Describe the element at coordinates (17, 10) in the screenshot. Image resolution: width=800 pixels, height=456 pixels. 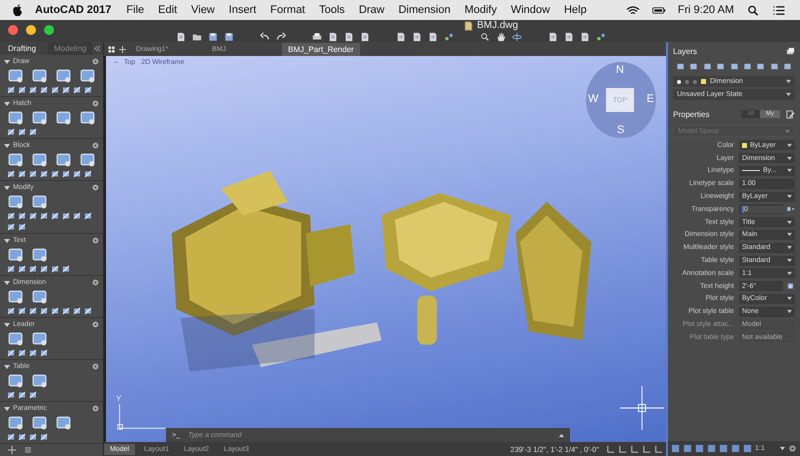
I see `apple-icon` at that location.